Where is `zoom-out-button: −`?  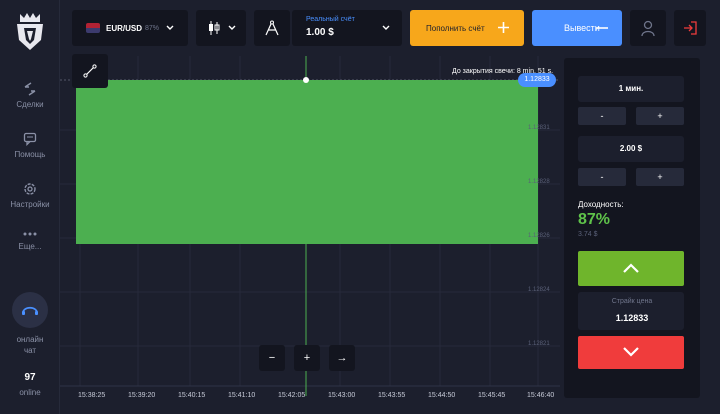 zoom-out-button: − is located at coordinates (272, 358).